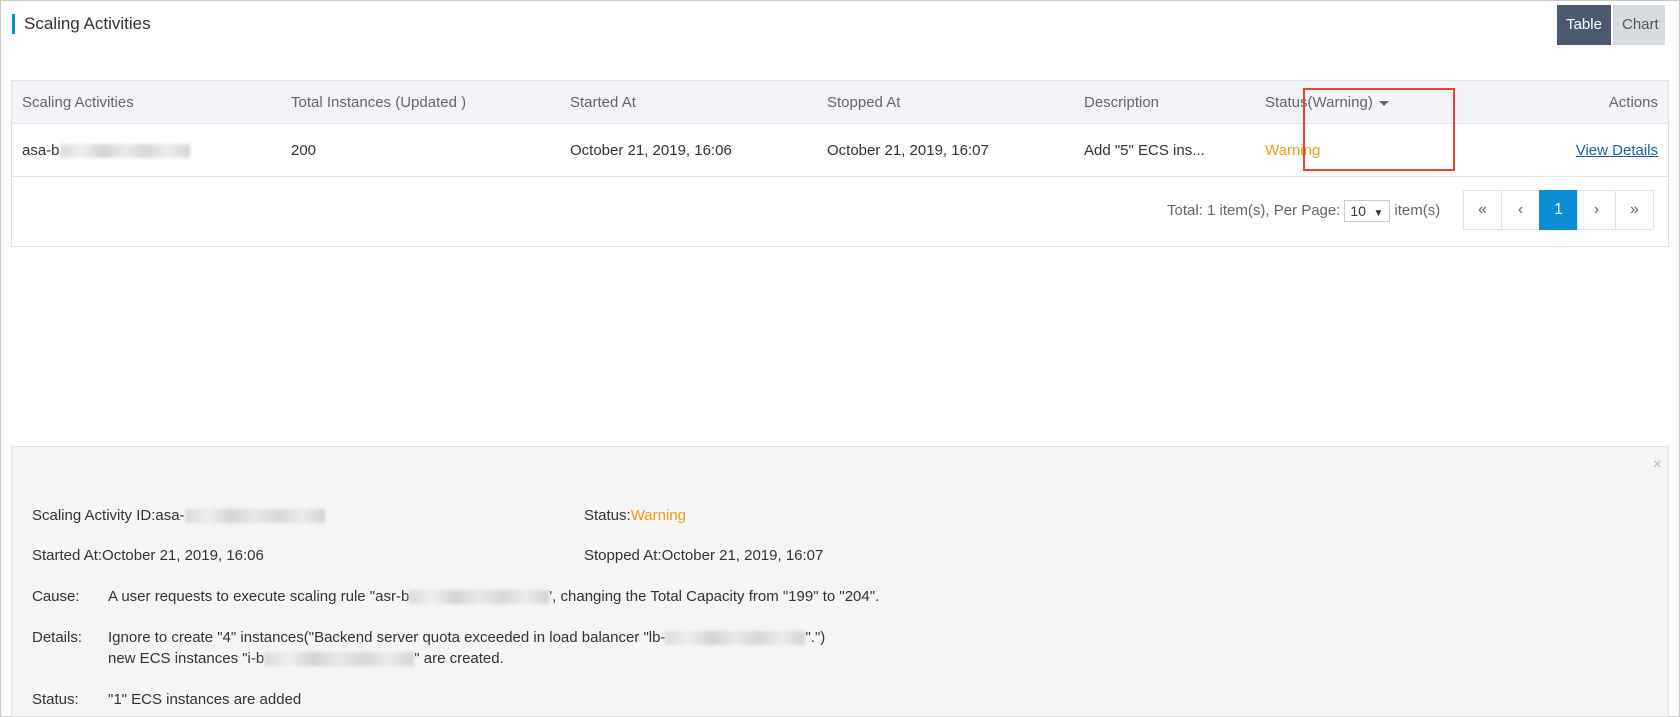 The width and height of the screenshot is (1680, 717). Describe the element at coordinates (186, 658) in the screenshot. I see `details-text-part3: new ECS instances "i-b` at that location.